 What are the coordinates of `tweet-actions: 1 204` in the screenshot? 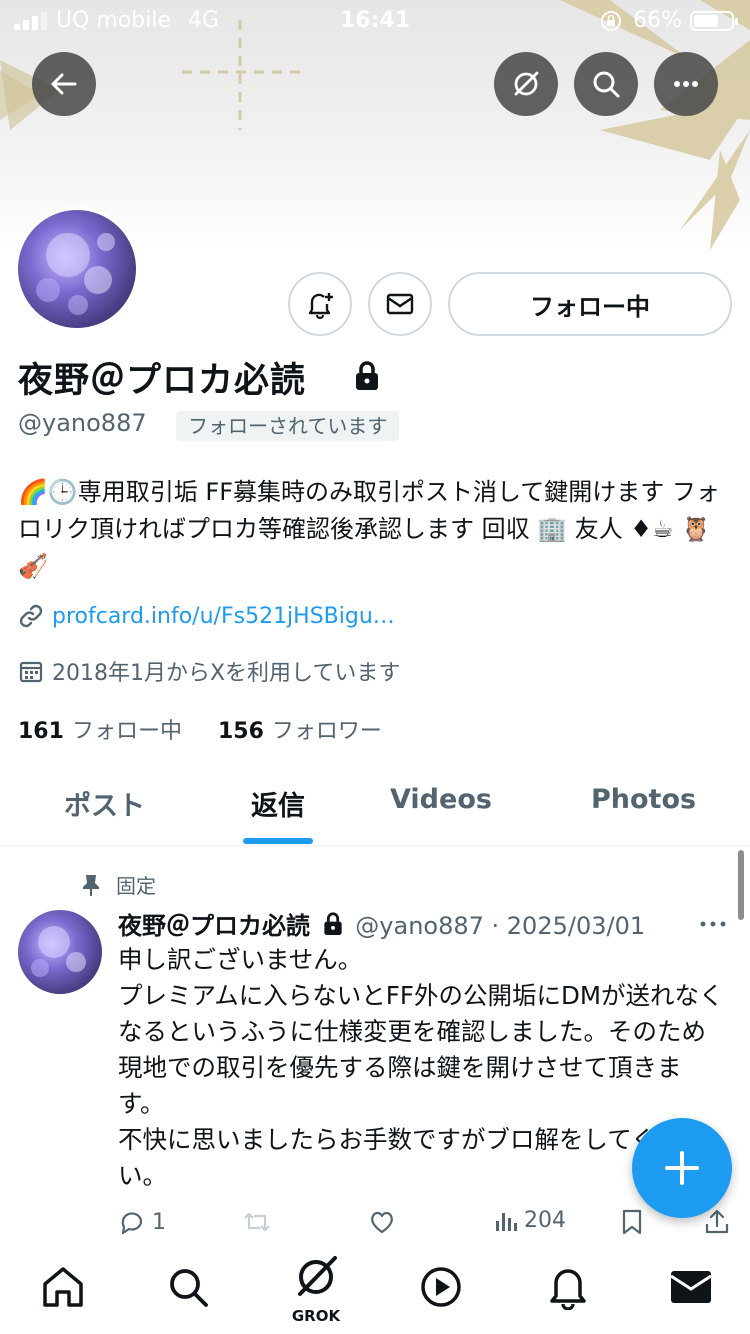 It's located at (424, 1225).